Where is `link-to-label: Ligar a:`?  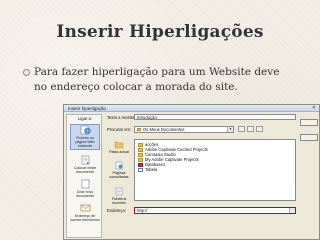 link-to-label: Ligar a: is located at coordinates (85, 118).